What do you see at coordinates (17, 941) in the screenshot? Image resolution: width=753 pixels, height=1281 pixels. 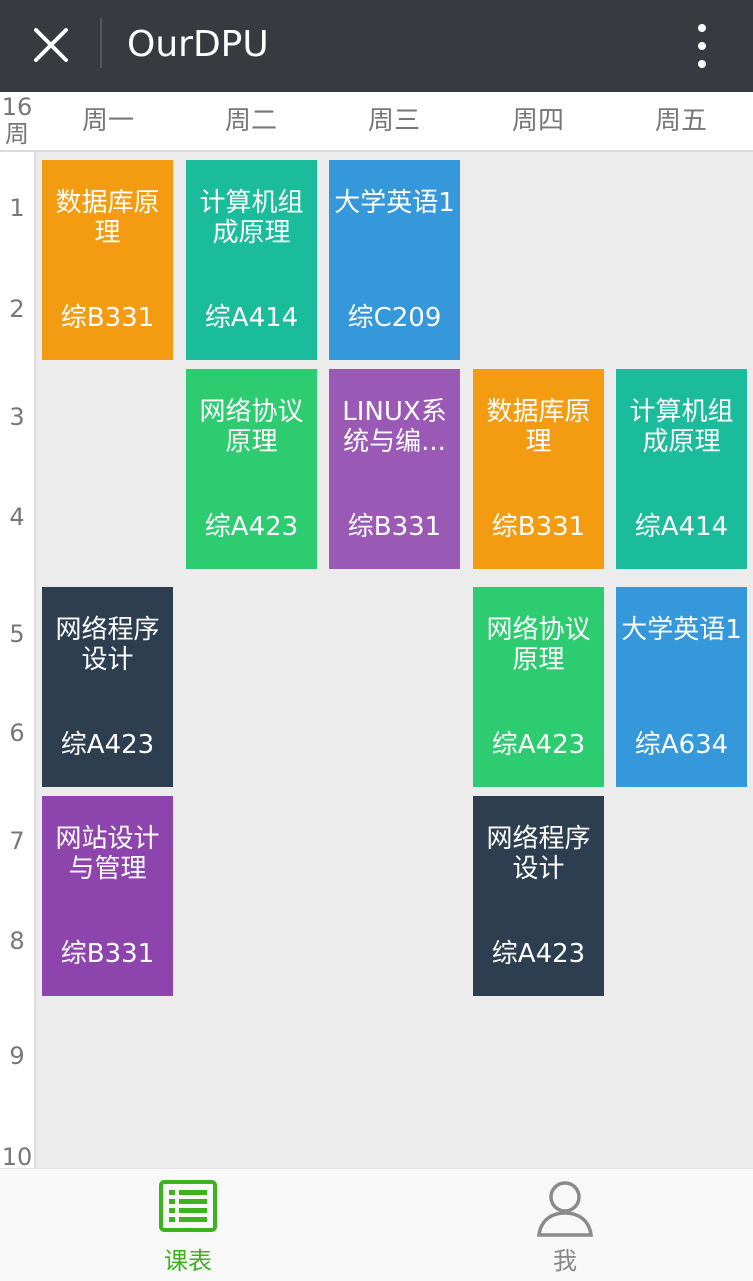 I see `period-number: 8` at bounding box center [17, 941].